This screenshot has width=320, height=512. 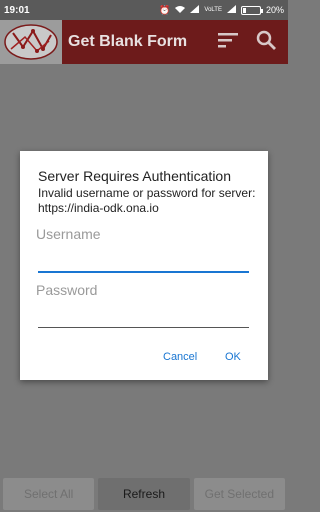 What do you see at coordinates (228, 42) in the screenshot?
I see `sort-icon` at bounding box center [228, 42].